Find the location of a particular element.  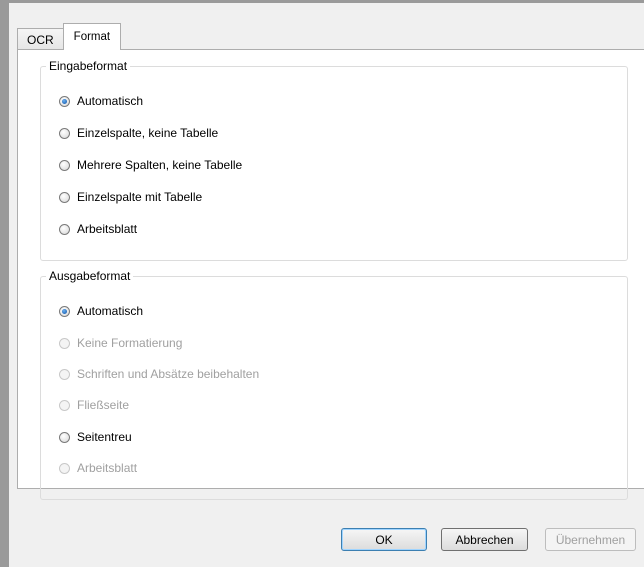

input-option-automatic: Automatisch is located at coordinates (101, 101).